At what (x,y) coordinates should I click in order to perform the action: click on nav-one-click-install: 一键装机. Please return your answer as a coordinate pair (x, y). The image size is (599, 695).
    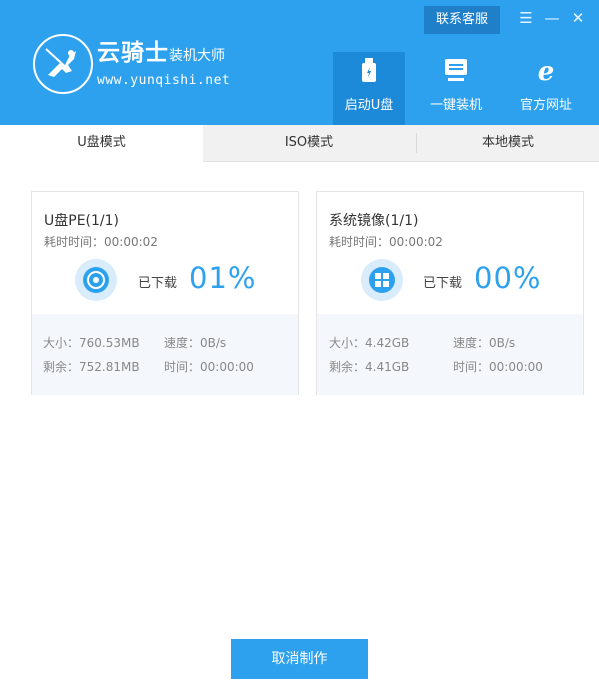
    Looking at the image, I should click on (456, 88).